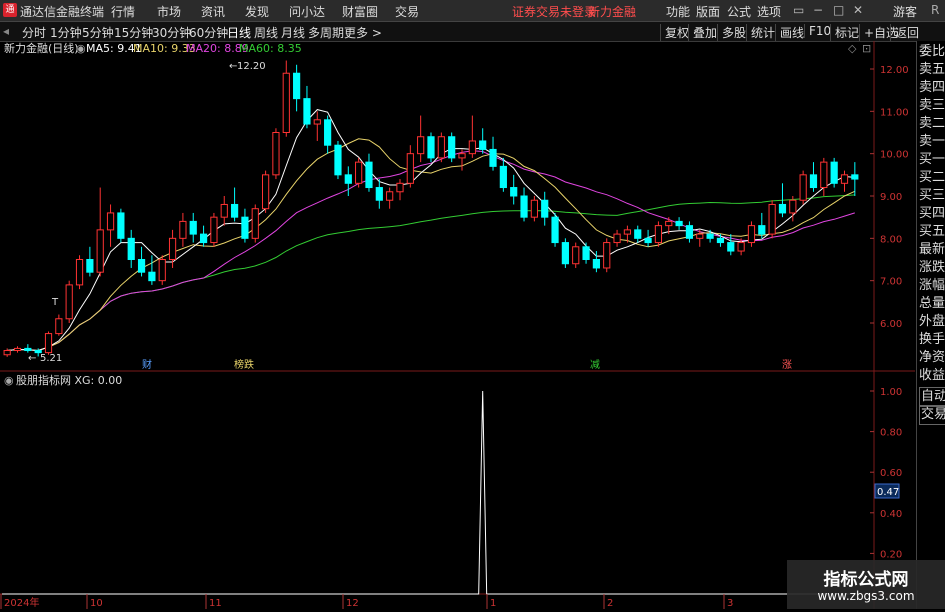 The height and width of the screenshot is (612, 945). What do you see at coordinates (932, 358) in the screenshot?
I see `sidebar-item-17: 净资` at bounding box center [932, 358].